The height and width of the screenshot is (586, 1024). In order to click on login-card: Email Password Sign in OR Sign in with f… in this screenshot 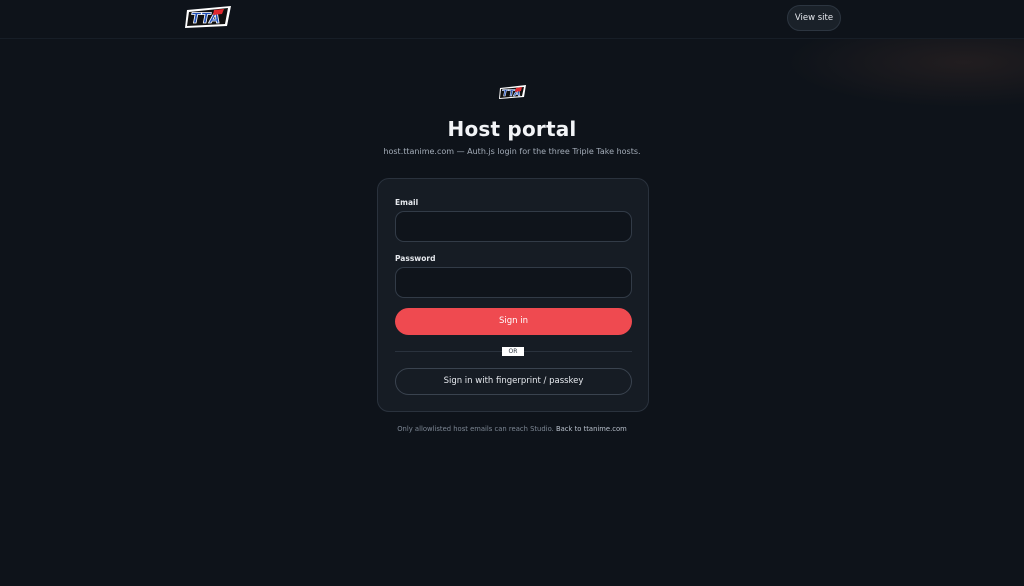, I will do `click(513, 295)`.